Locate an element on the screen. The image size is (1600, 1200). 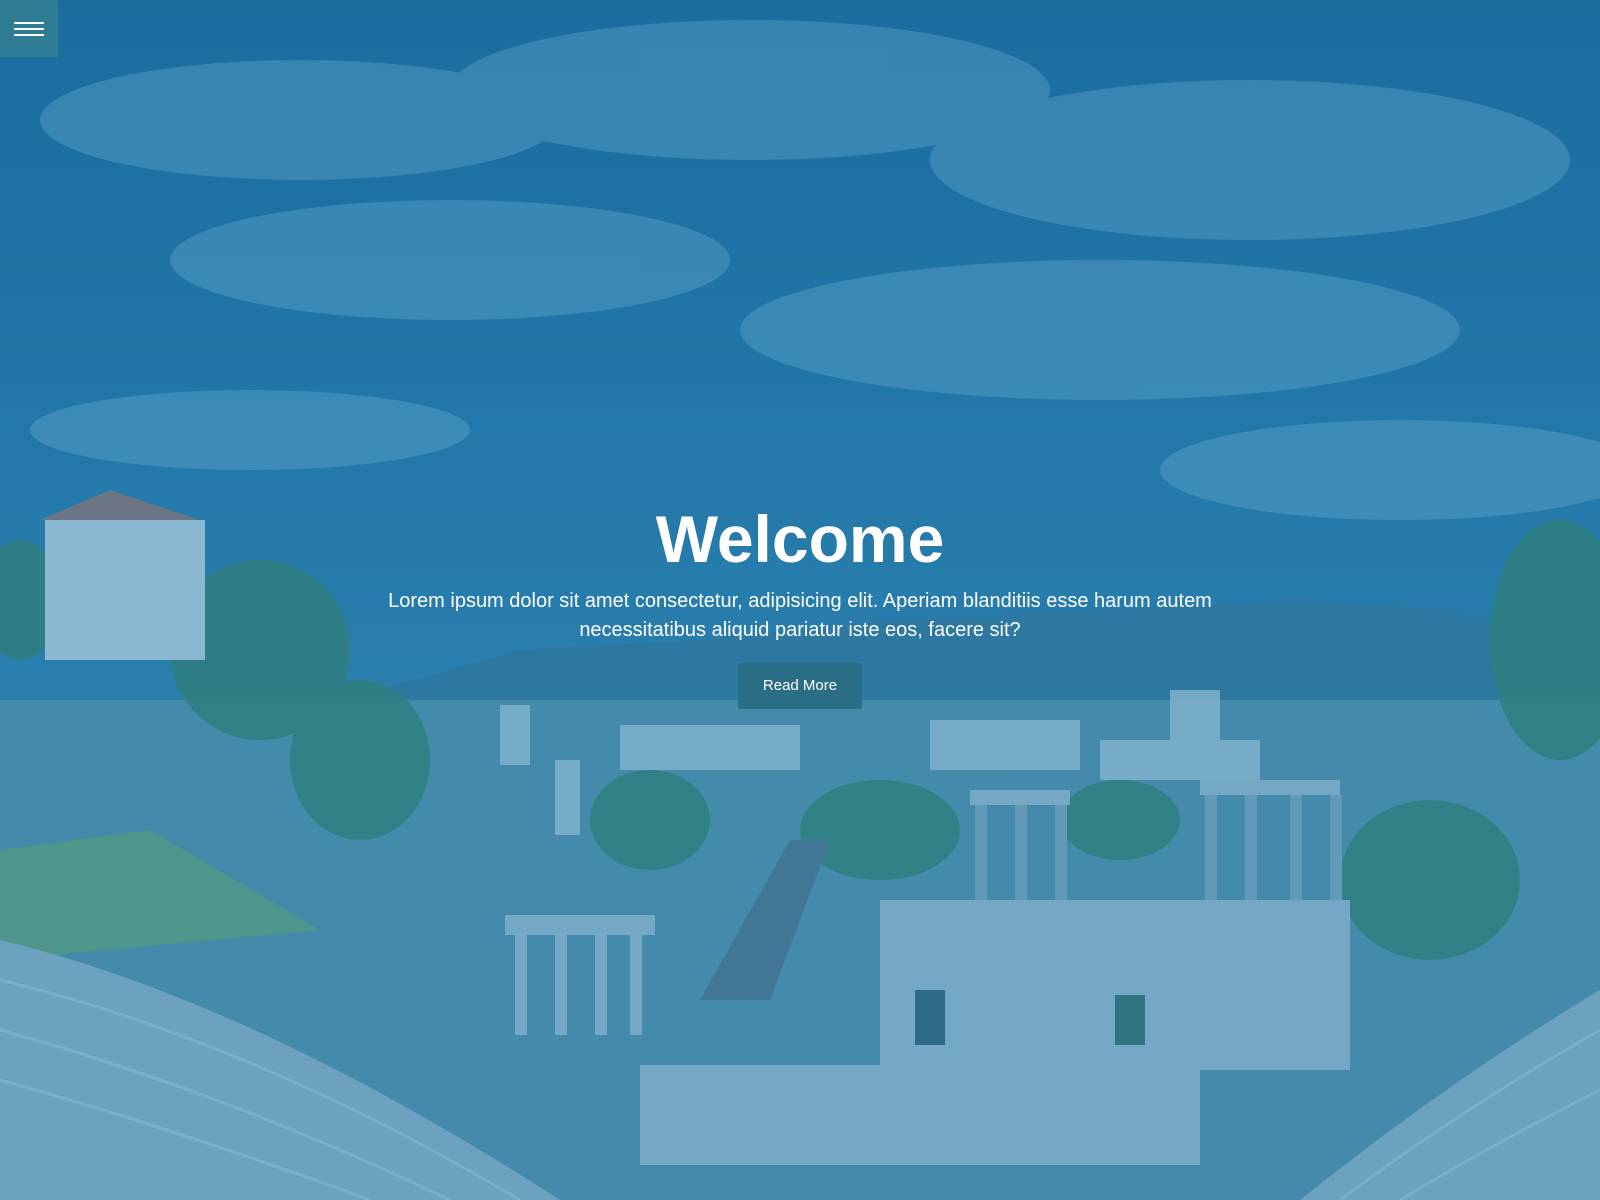
read-more-button: Read More is located at coordinates (800, 686).